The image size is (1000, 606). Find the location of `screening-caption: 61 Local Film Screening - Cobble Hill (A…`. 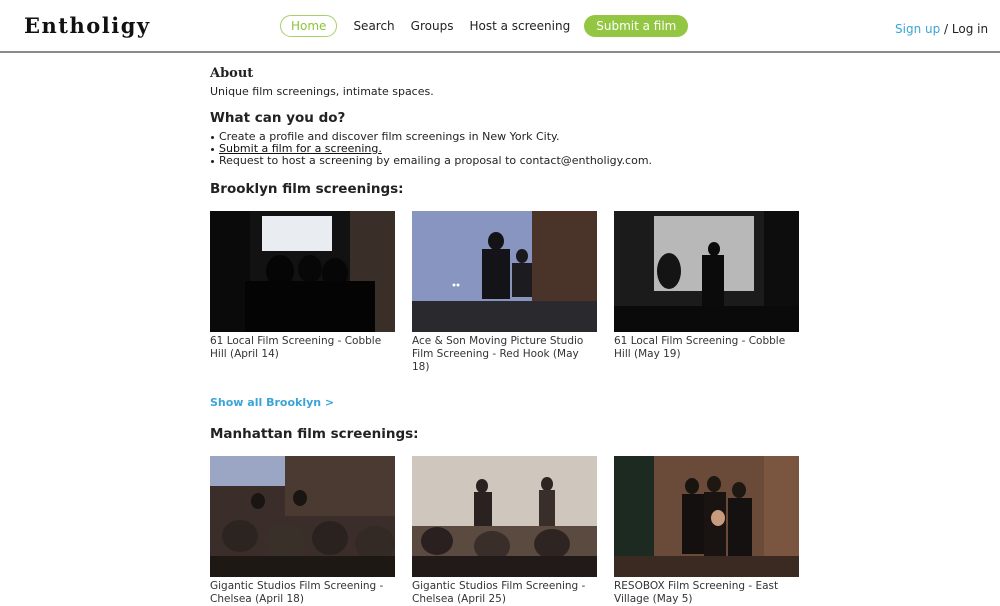

screening-caption: 61 Local Film Screening - Cobble Hill (A… is located at coordinates (302, 348).